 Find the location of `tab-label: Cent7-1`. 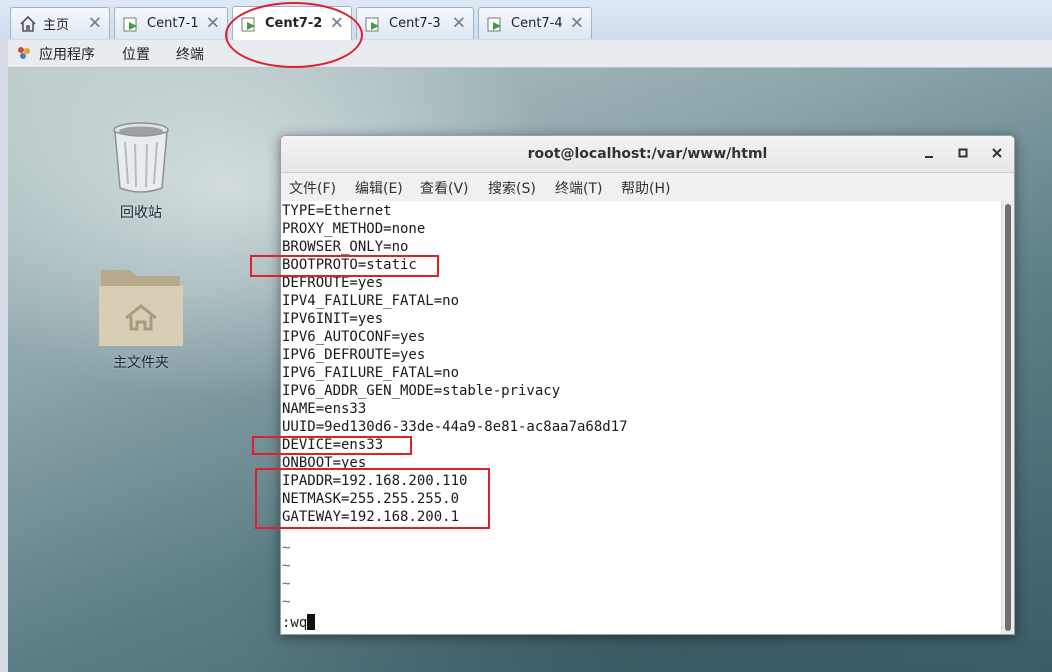

tab-label: Cent7-1 is located at coordinates (173, 23).